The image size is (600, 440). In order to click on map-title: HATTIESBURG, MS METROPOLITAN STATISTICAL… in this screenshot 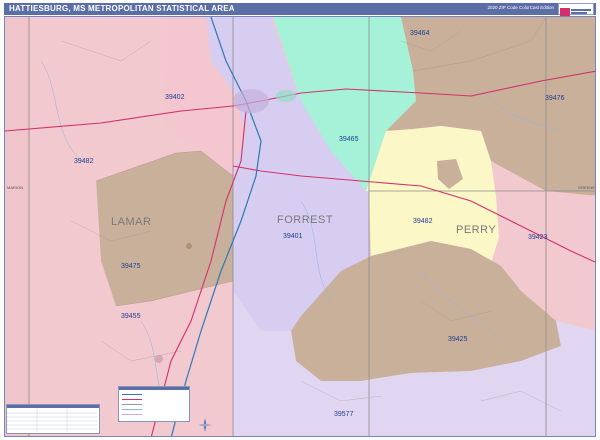, I will do `click(122, 8)`.